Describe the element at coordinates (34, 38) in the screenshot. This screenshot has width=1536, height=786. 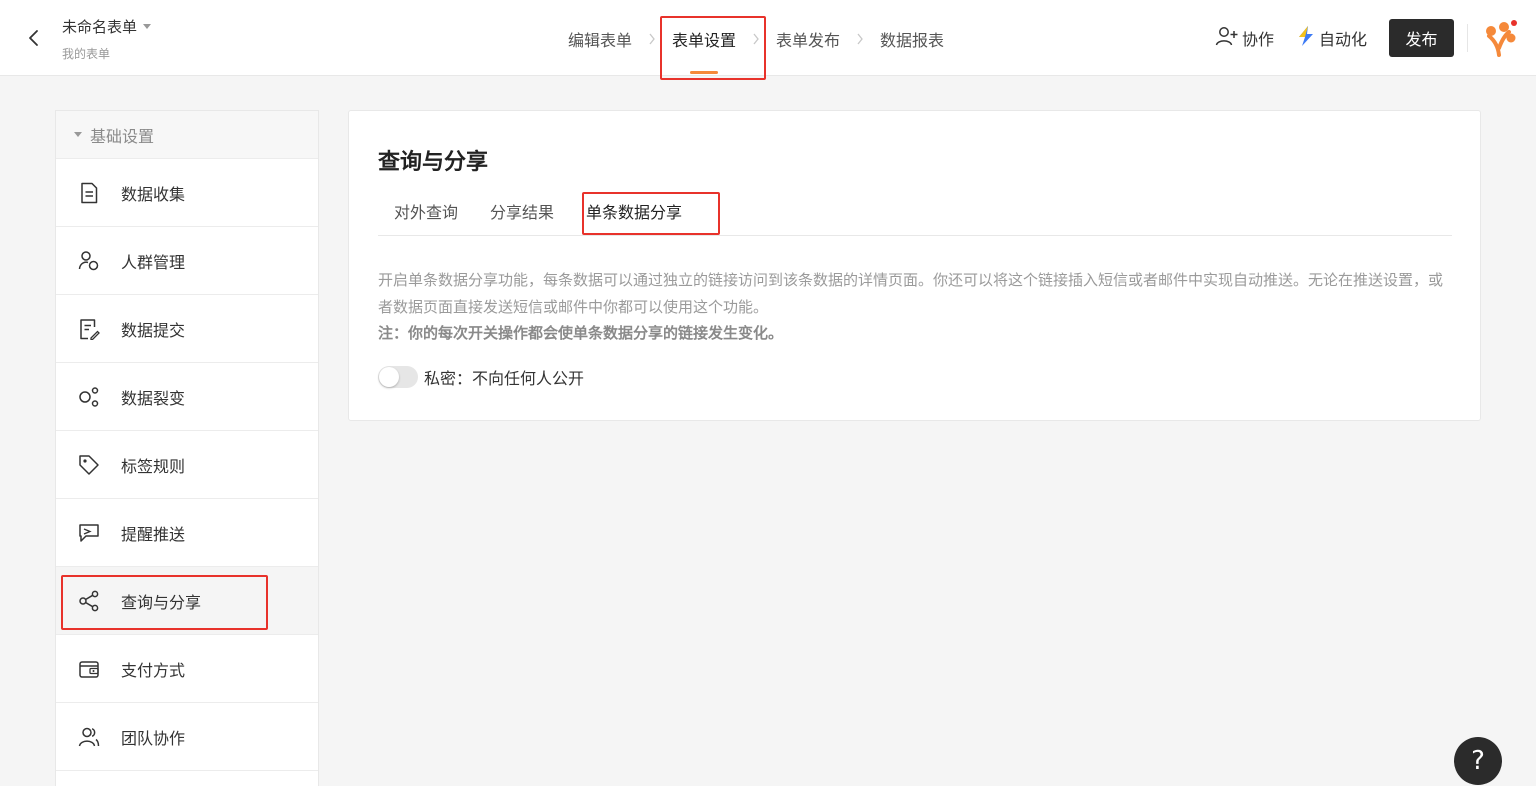
I see `chevron-left-icon` at that location.